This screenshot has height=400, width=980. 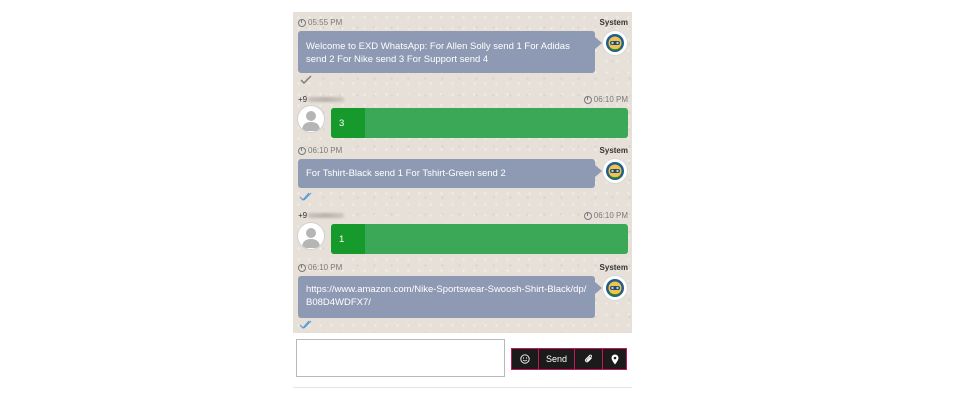 I want to click on message-text: 1, so click(x=348, y=239).